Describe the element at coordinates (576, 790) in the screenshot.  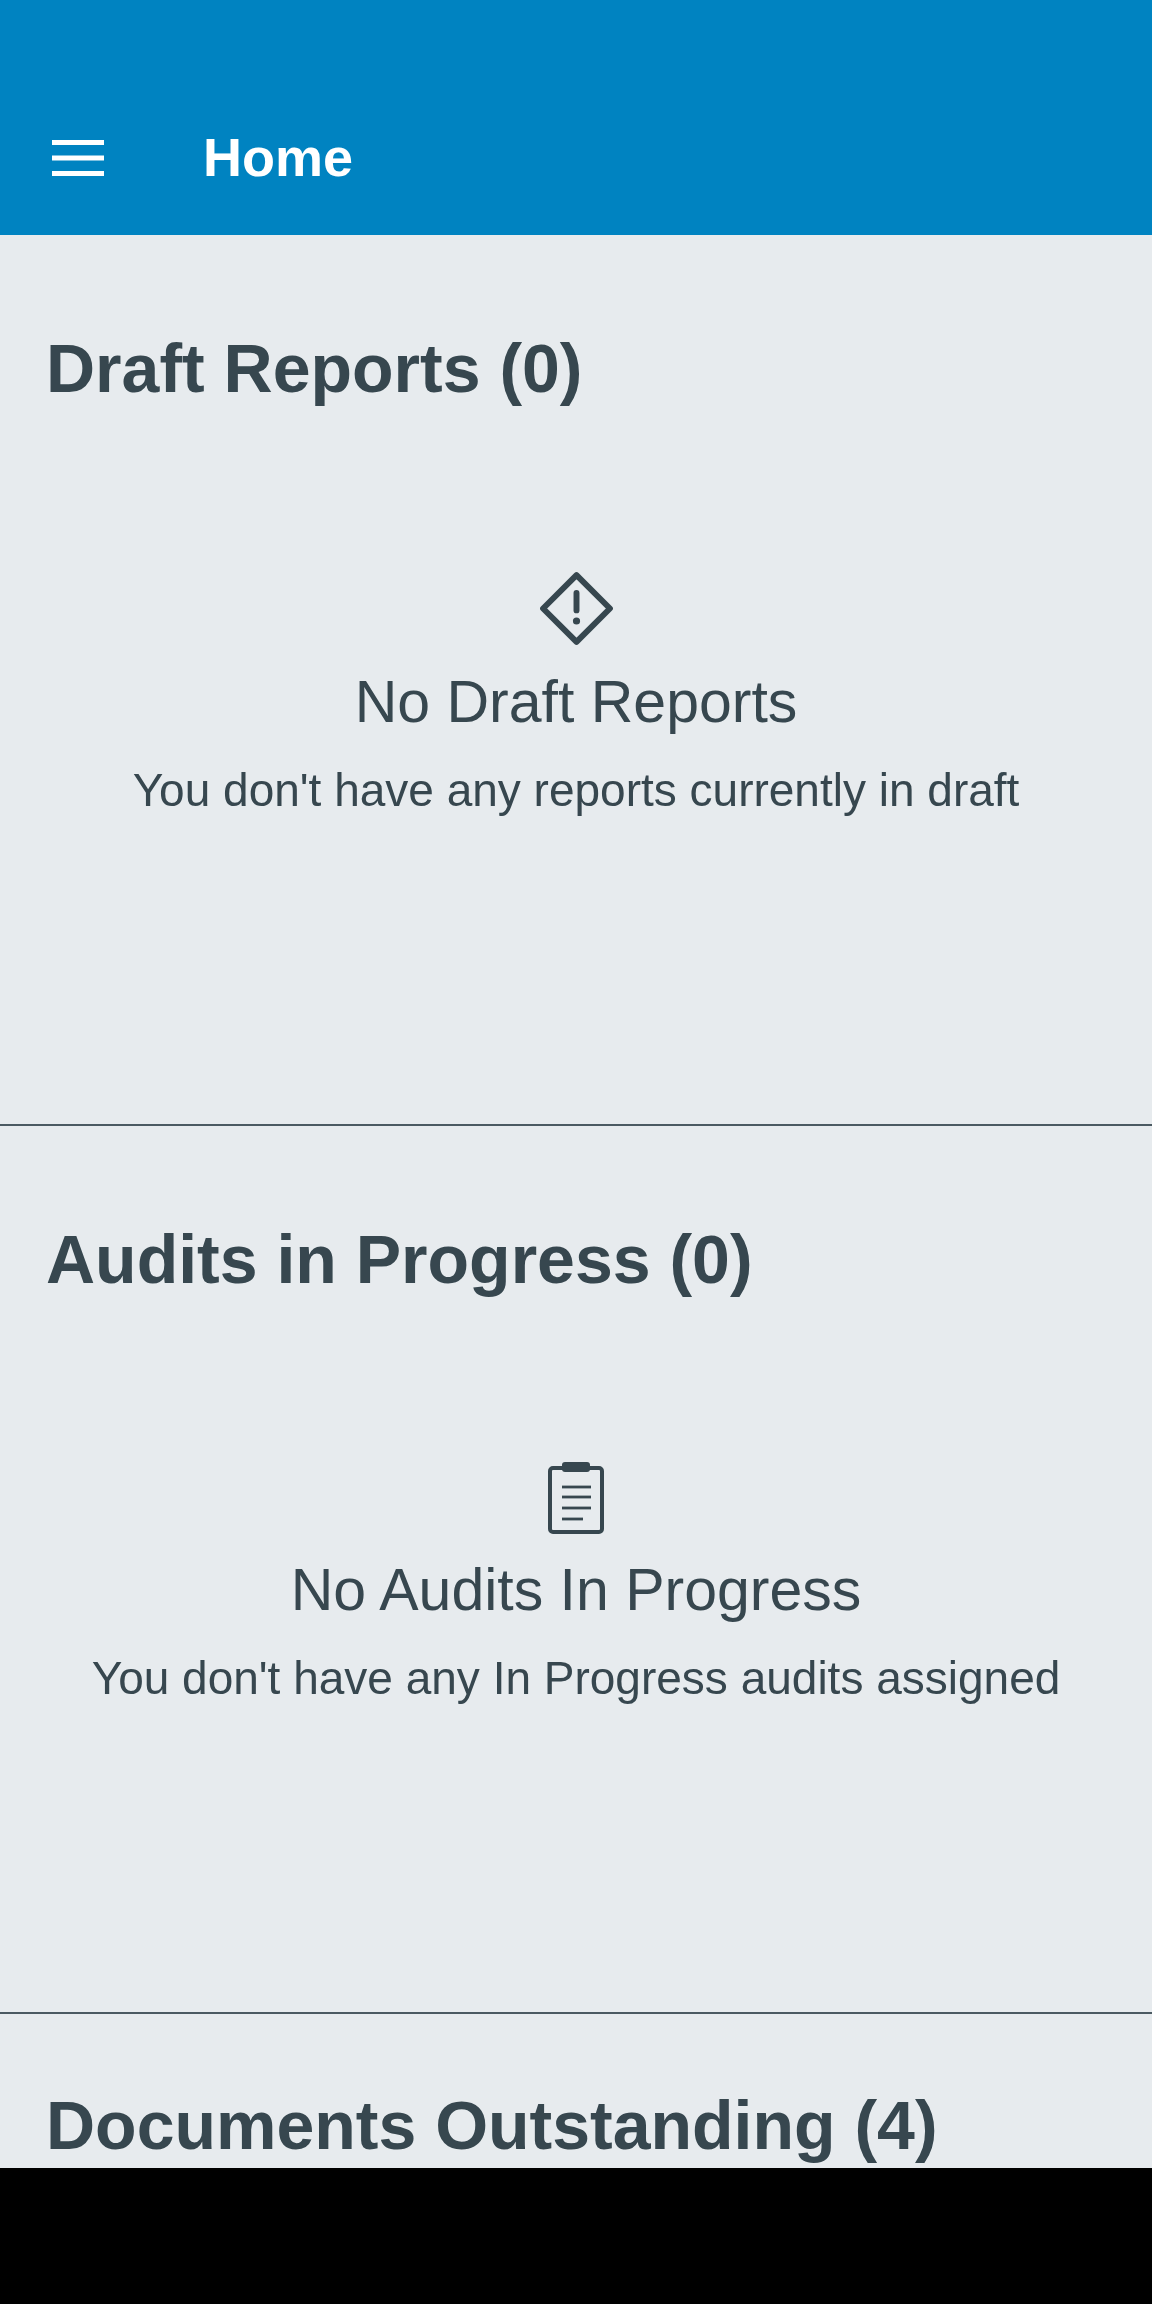
I see `empty-state-message: You don't have any reports currently in draft` at that location.